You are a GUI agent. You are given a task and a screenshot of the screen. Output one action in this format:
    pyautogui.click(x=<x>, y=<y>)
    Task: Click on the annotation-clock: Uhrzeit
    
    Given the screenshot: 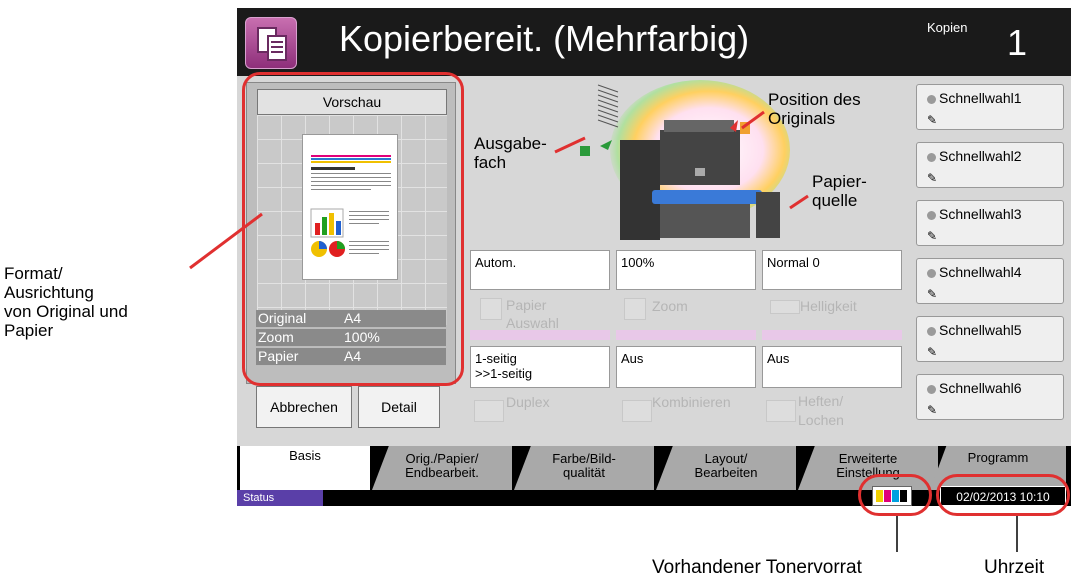 What is the action you would take?
    pyautogui.click(x=1014, y=567)
    